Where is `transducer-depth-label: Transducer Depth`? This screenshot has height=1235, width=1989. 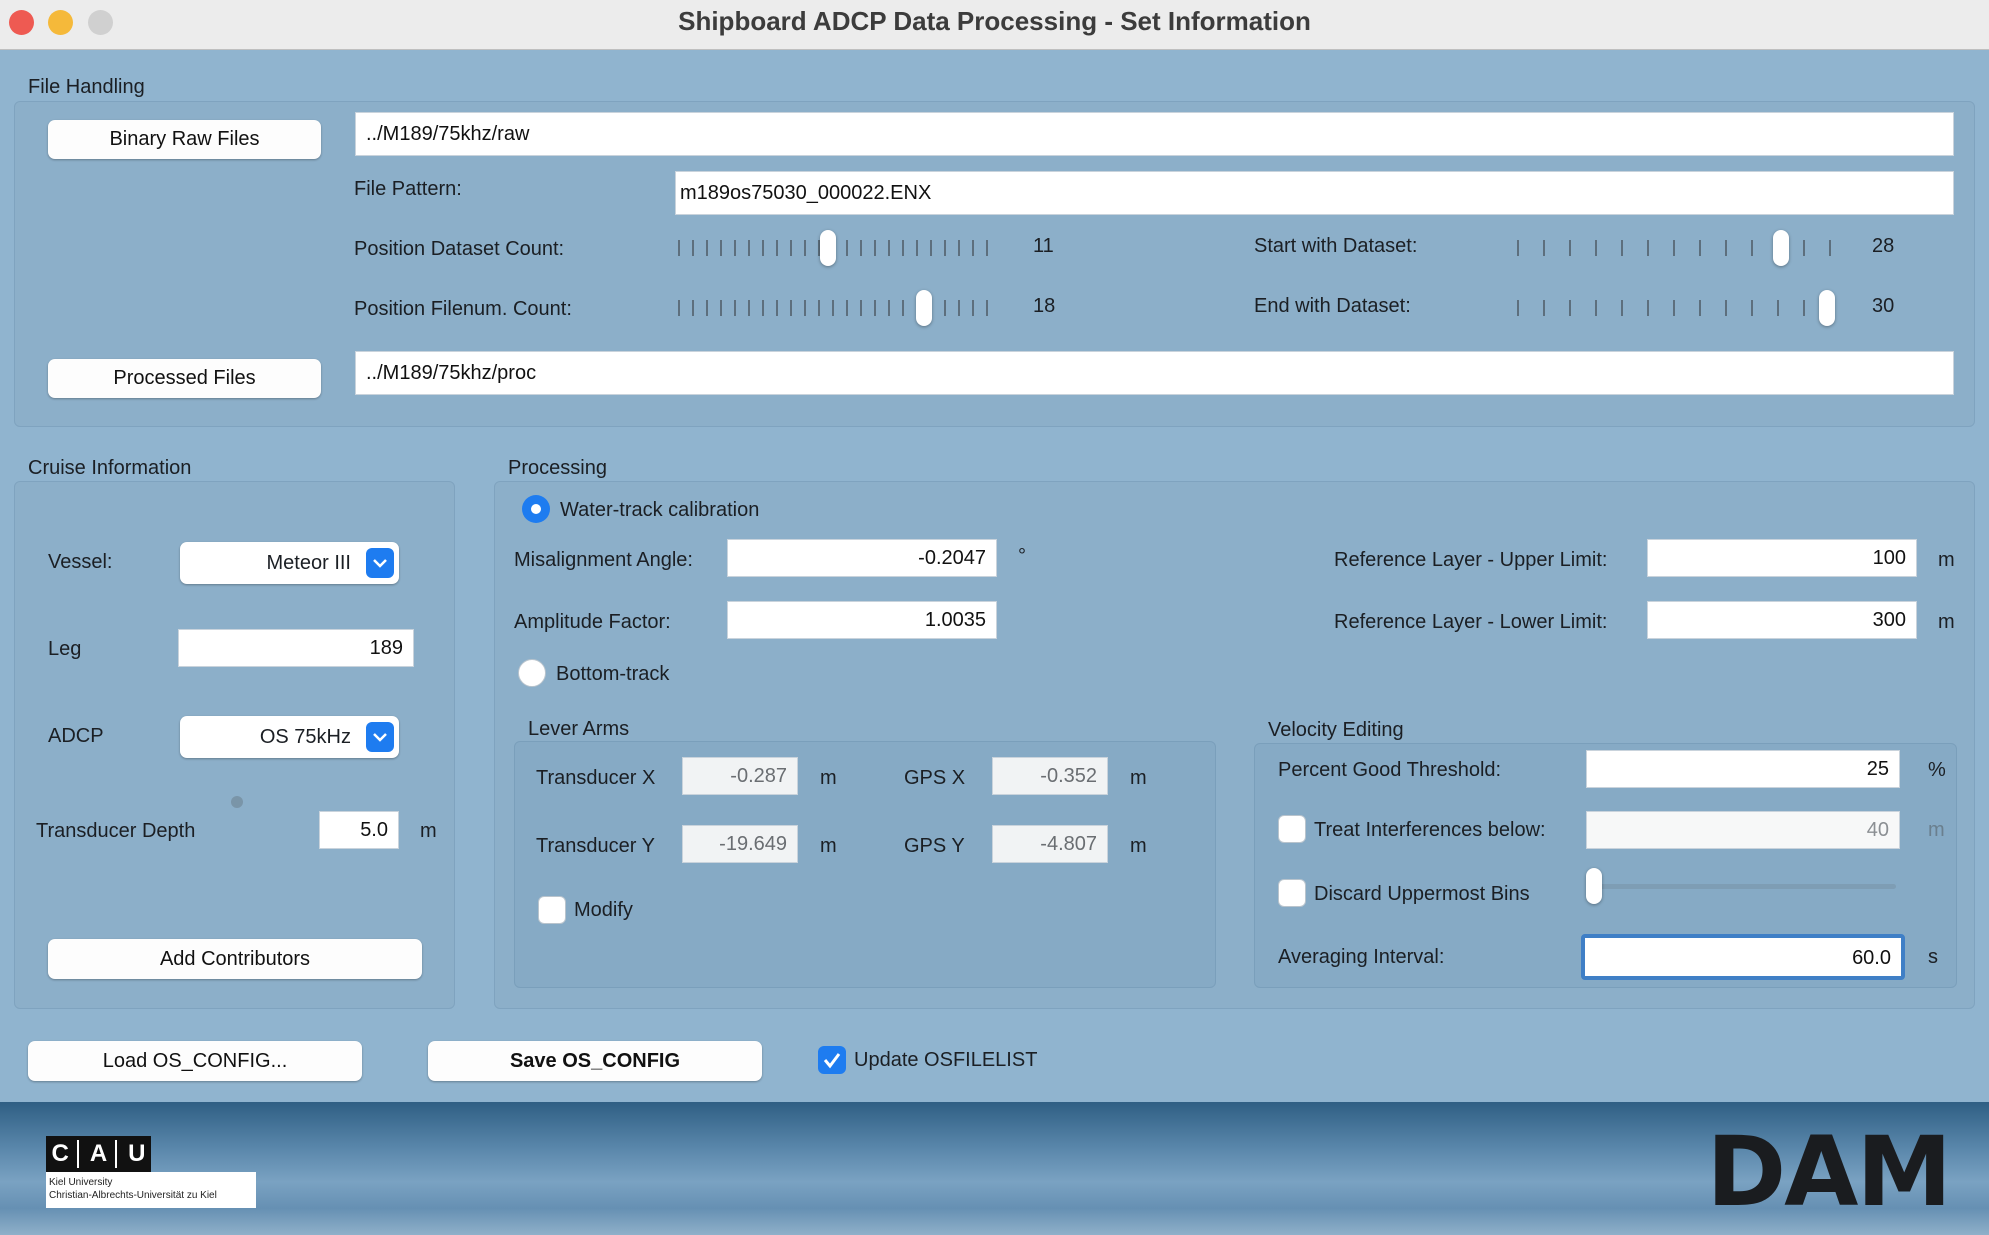
transducer-depth-label: Transducer Depth is located at coordinates (116, 831).